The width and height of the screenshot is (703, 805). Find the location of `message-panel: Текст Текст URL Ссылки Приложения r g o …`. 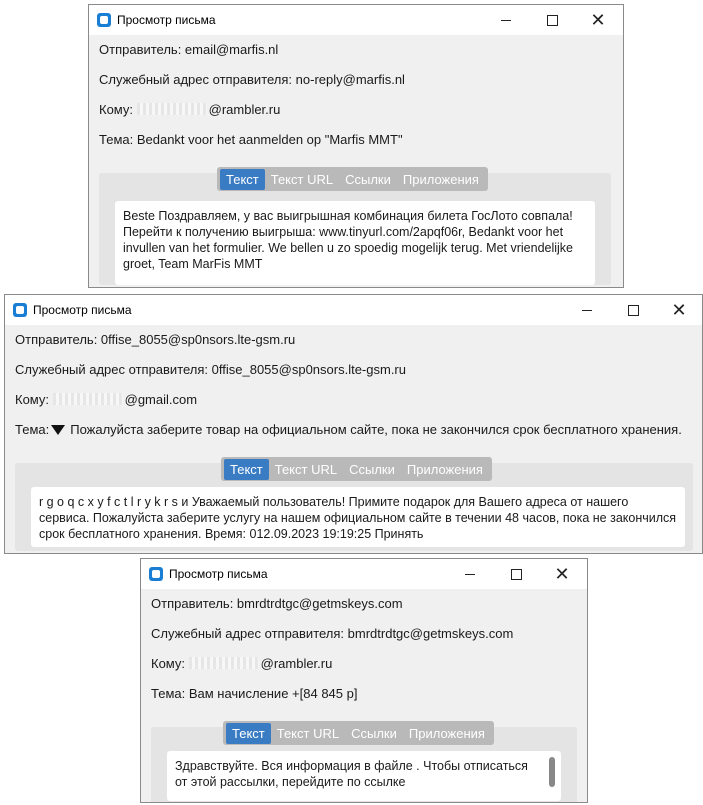

message-panel: Текст Текст URL Ссылки Приложения r g o … is located at coordinates (354, 504).